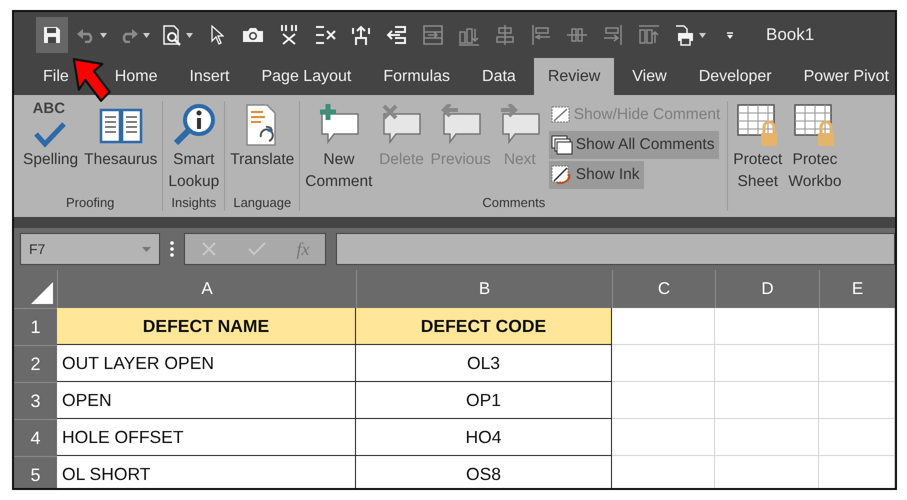  Describe the element at coordinates (846, 76) in the screenshot. I see `ribbon-tab: Power Pivot` at that location.